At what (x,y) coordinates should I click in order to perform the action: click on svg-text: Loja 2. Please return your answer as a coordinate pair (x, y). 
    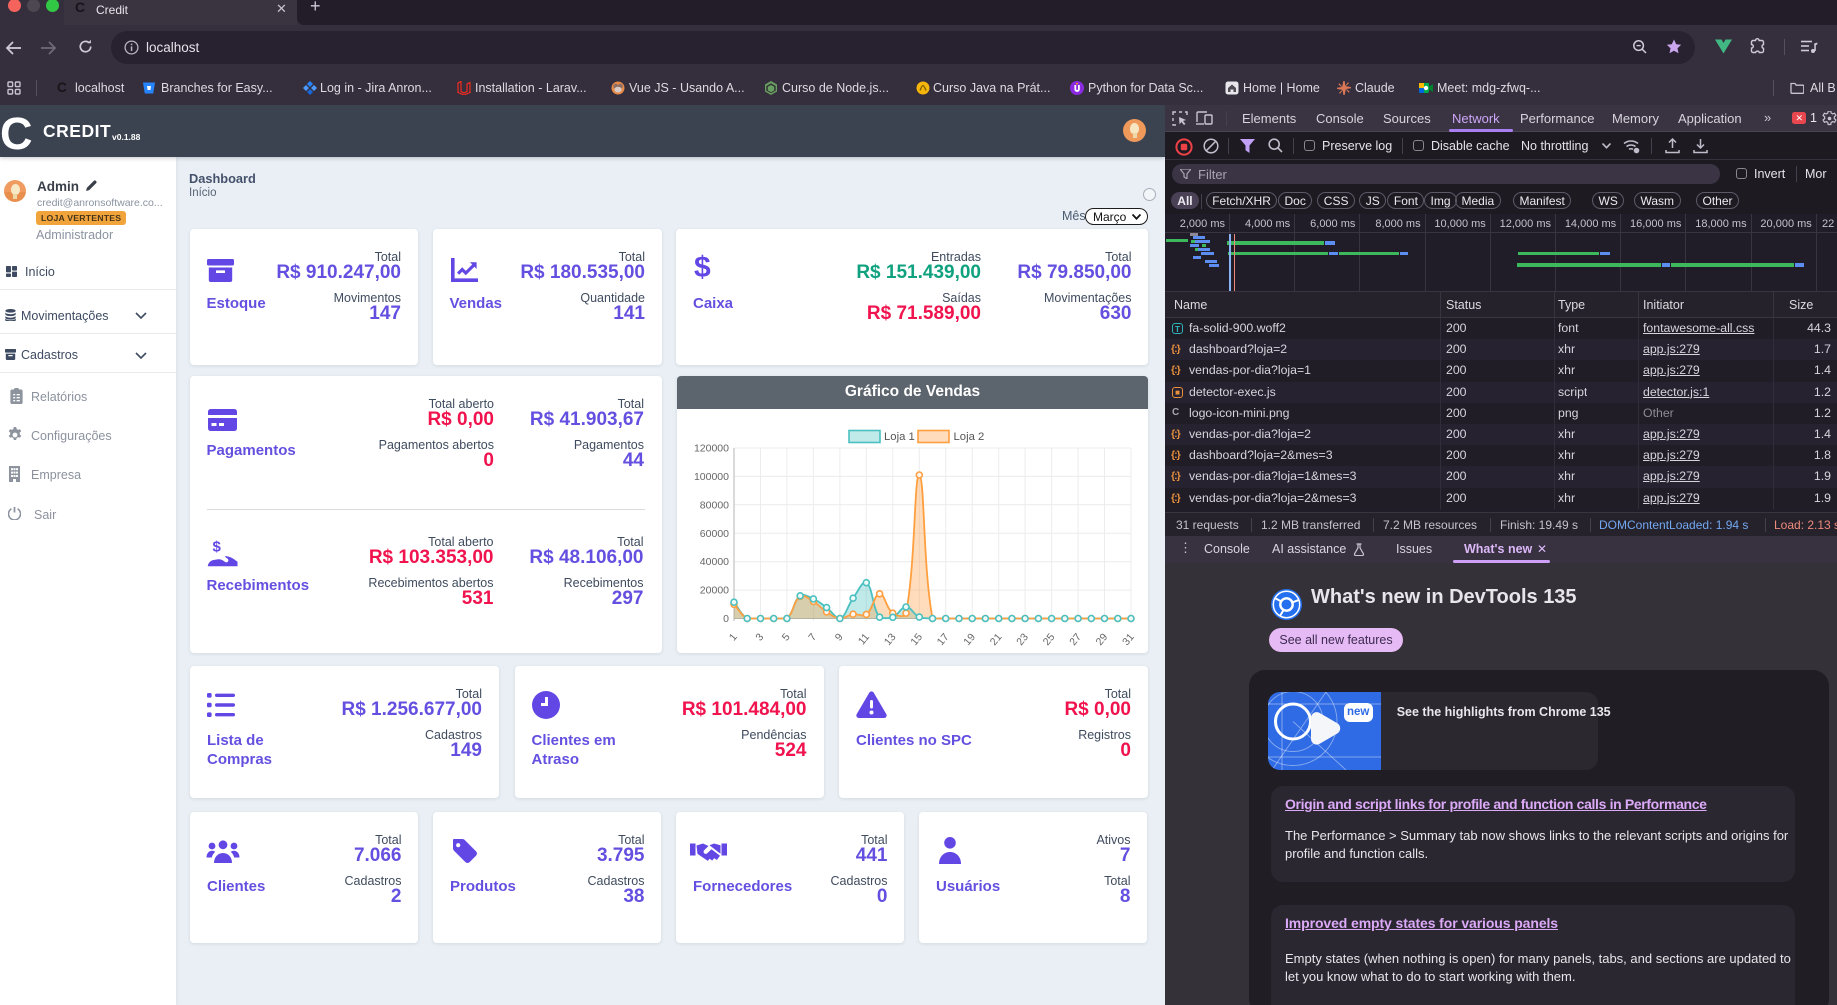
    Looking at the image, I should click on (969, 437).